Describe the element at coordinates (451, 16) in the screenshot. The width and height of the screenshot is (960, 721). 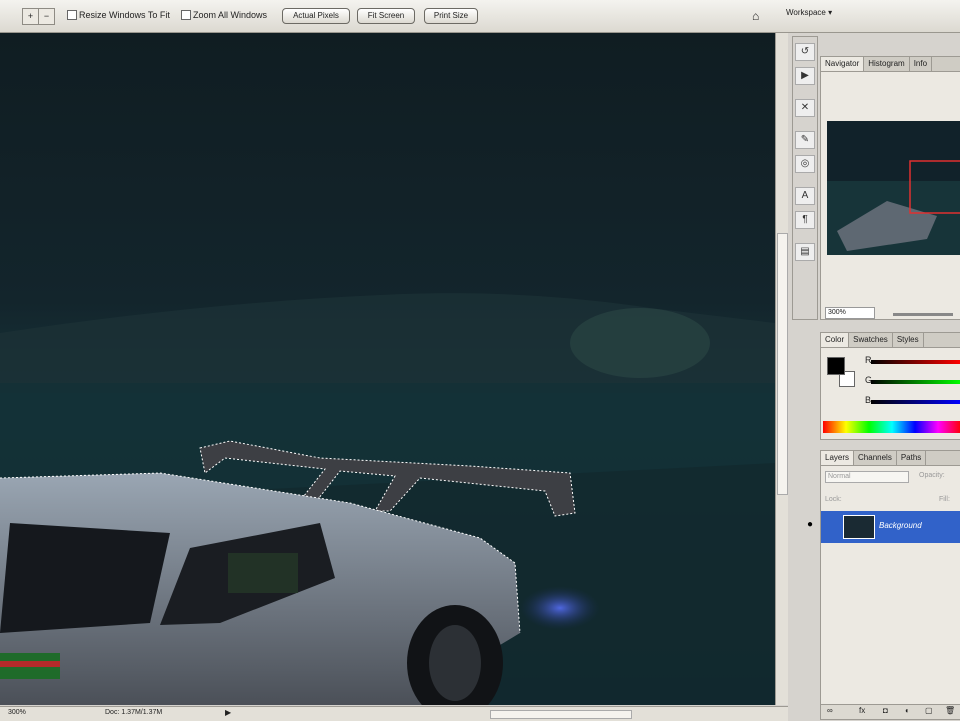
I see `print-size-button: Print Size` at that location.